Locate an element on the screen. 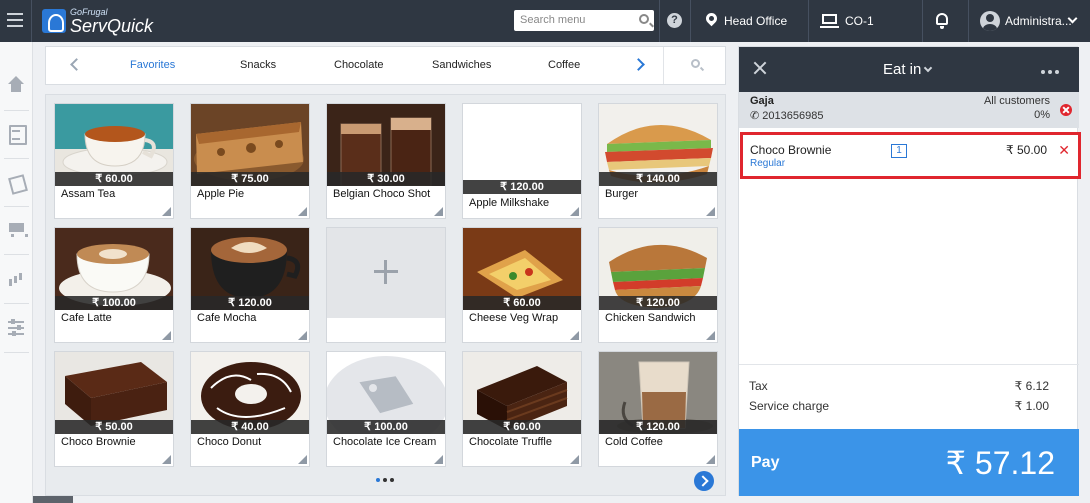  product-tile-cold-coffee: ₹ 120.00 Cold Coffee is located at coordinates (658, 409).